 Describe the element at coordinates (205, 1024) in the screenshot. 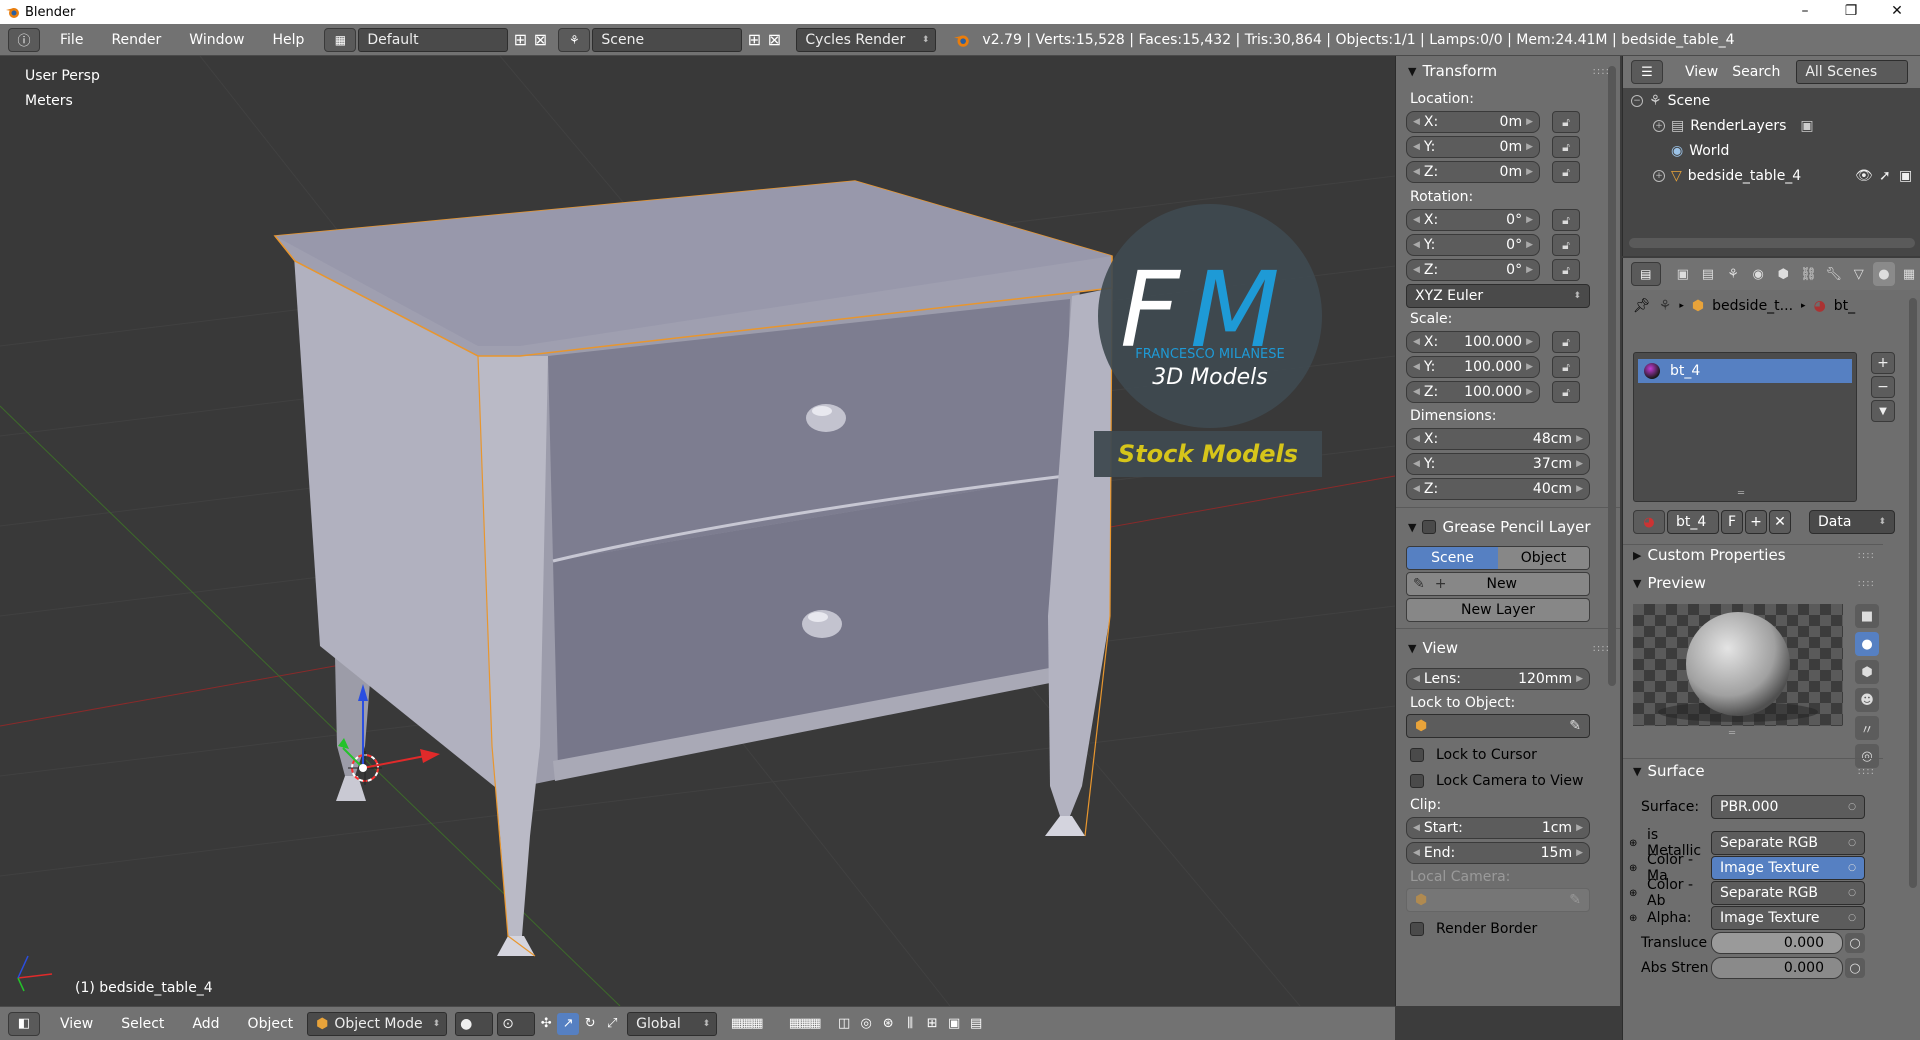

I see `viewport-menu-add: Add` at that location.